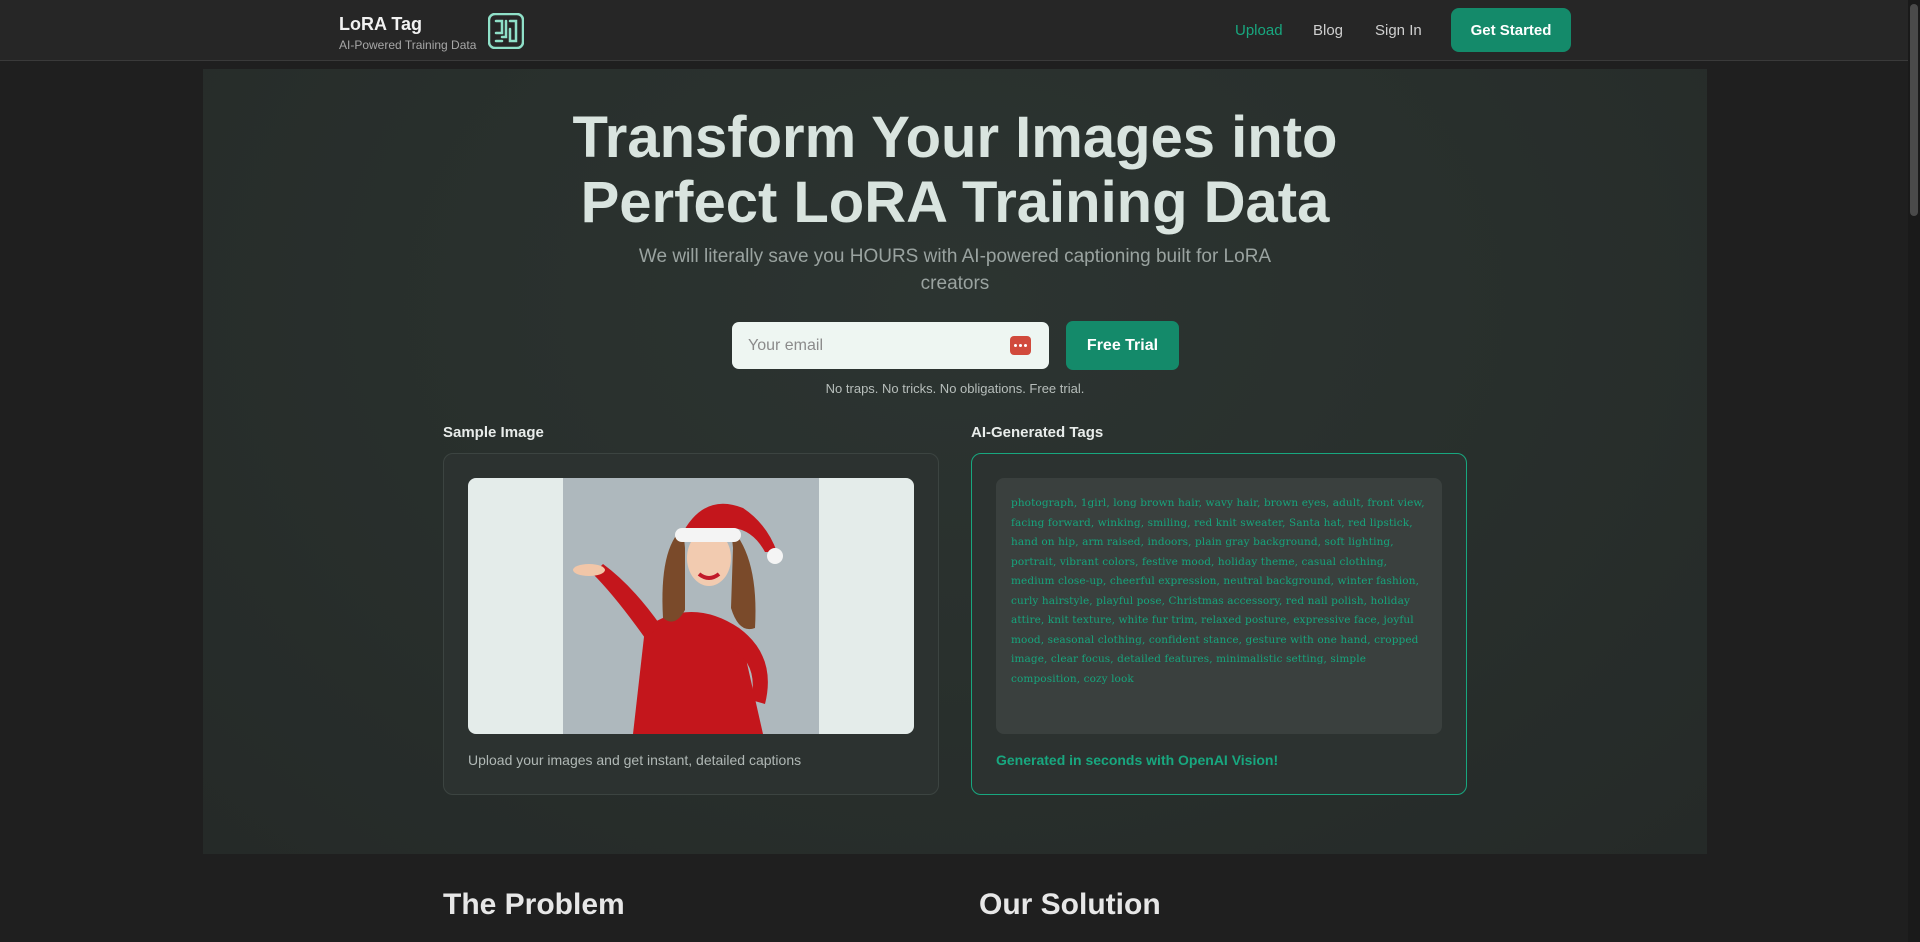 This screenshot has height=942, width=1920. Describe the element at coordinates (955, 137) in the screenshot. I see `headline-line-1: Transform Your Images into` at that location.